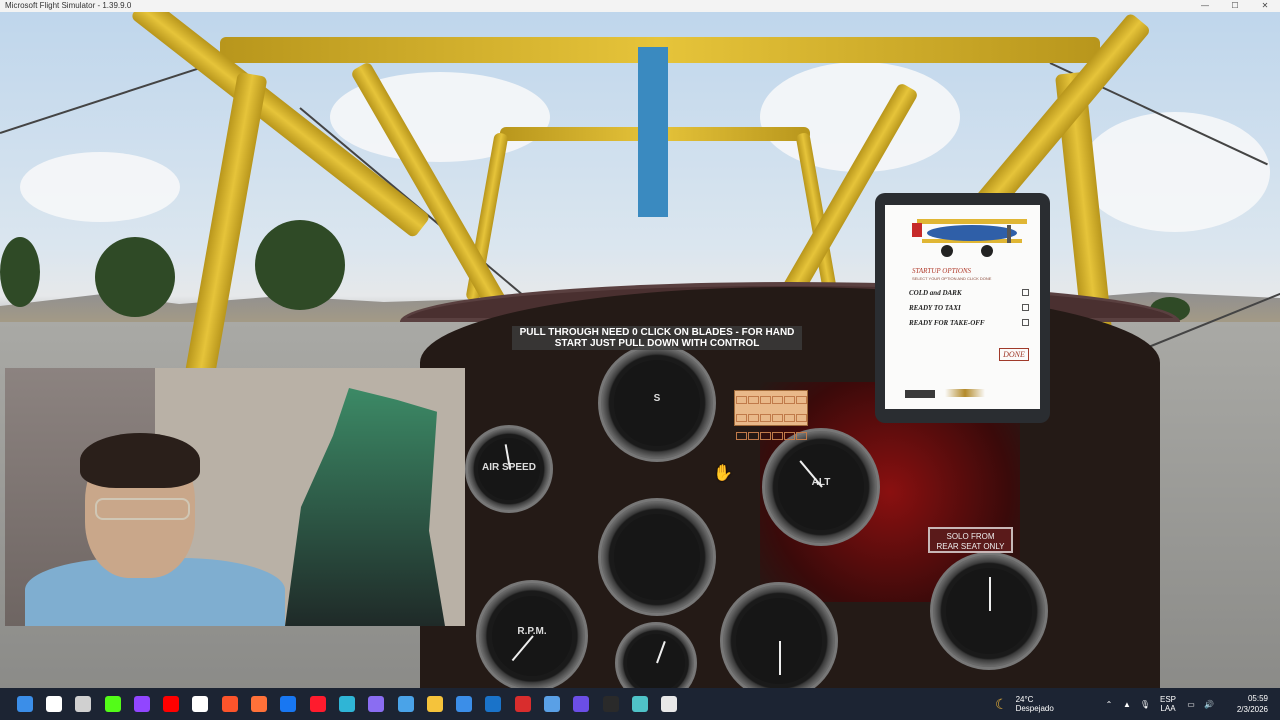 The height and width of the screenshot is (720, 1280). I want to click on rigging-wire, so click(110, 97).